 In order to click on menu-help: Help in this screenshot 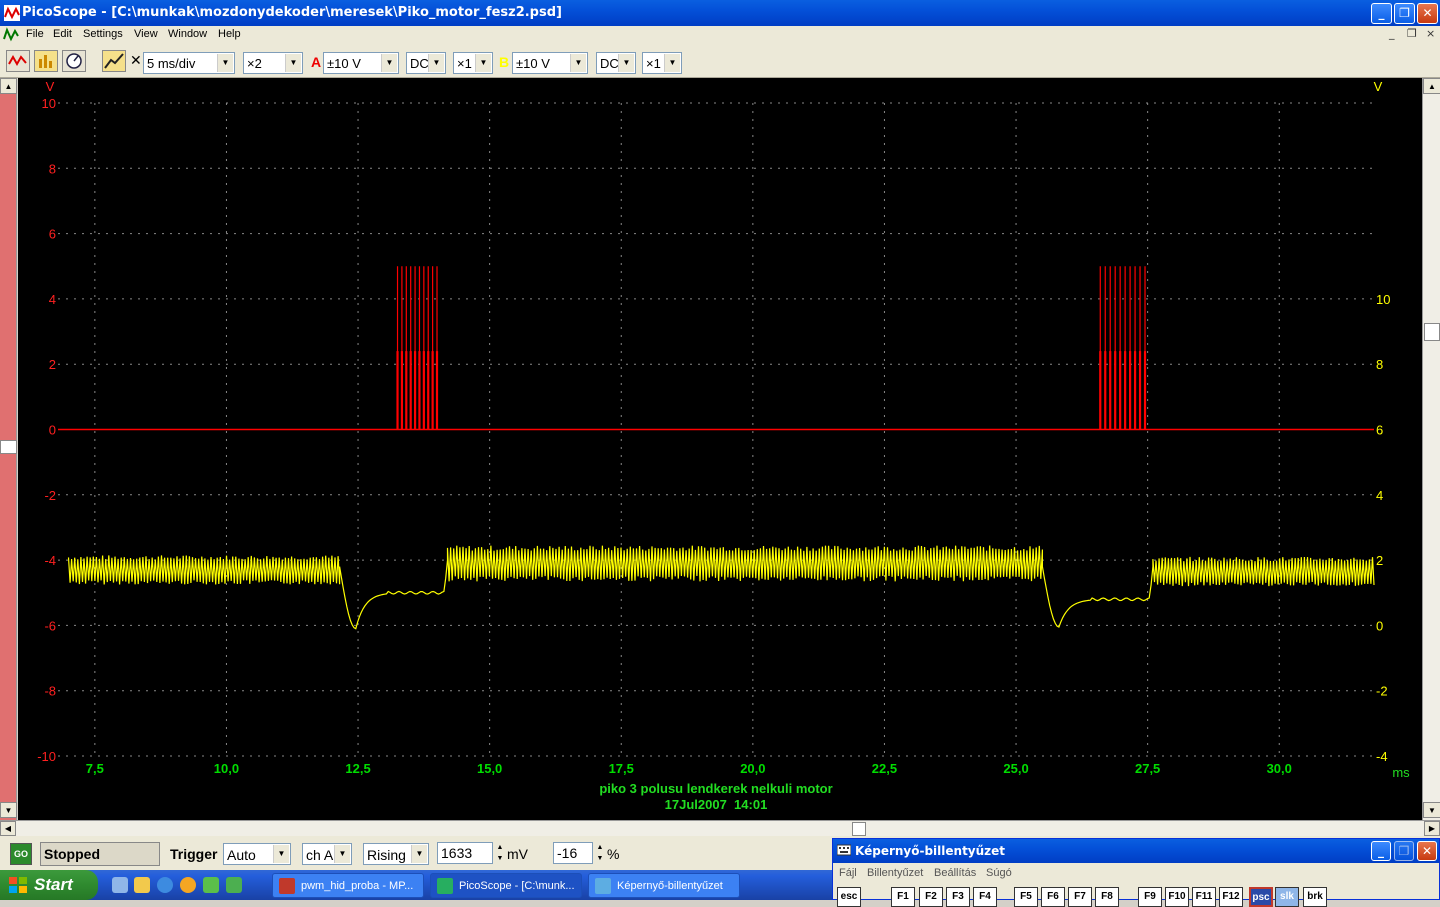, I will do `click(229, 34)`.